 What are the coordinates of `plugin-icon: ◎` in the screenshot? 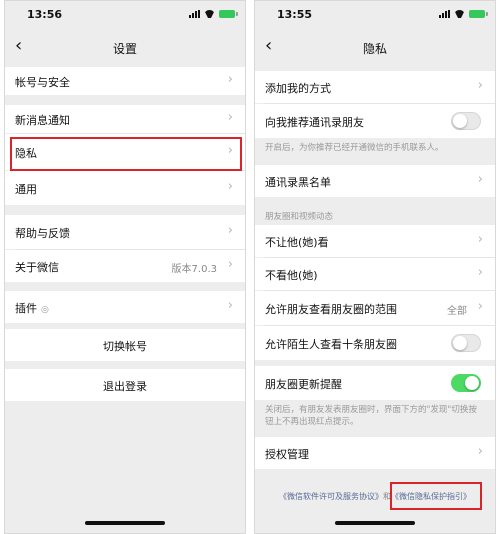 It's located at (45, 310).